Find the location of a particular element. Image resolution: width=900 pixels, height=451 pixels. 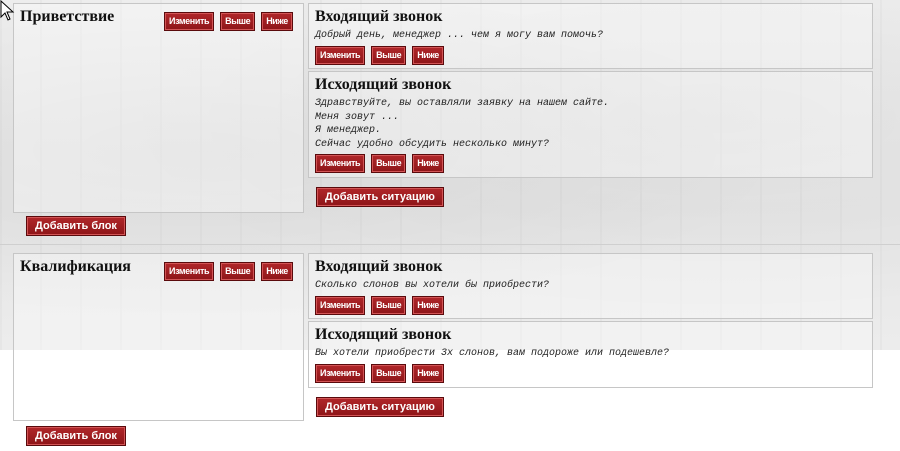

block-panel-qualification: Квалификация Изменить Выше Ниже is located at coordinates (158, 337).